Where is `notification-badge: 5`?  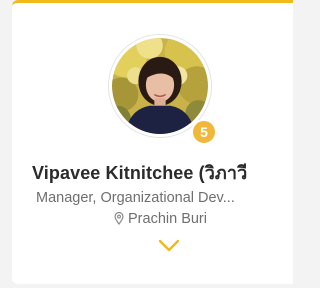
notification-badge: 5 is located at coordinates (204, 132).